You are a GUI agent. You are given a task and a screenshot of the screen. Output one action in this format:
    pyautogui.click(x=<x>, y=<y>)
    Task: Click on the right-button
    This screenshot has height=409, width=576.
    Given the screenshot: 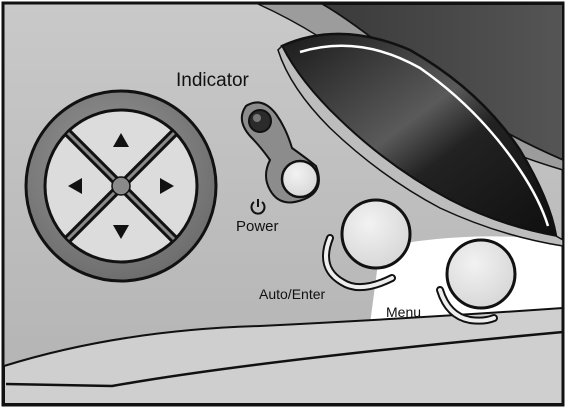 What is the action you would take?
    pyautogui.click(x=164, y=186)
    